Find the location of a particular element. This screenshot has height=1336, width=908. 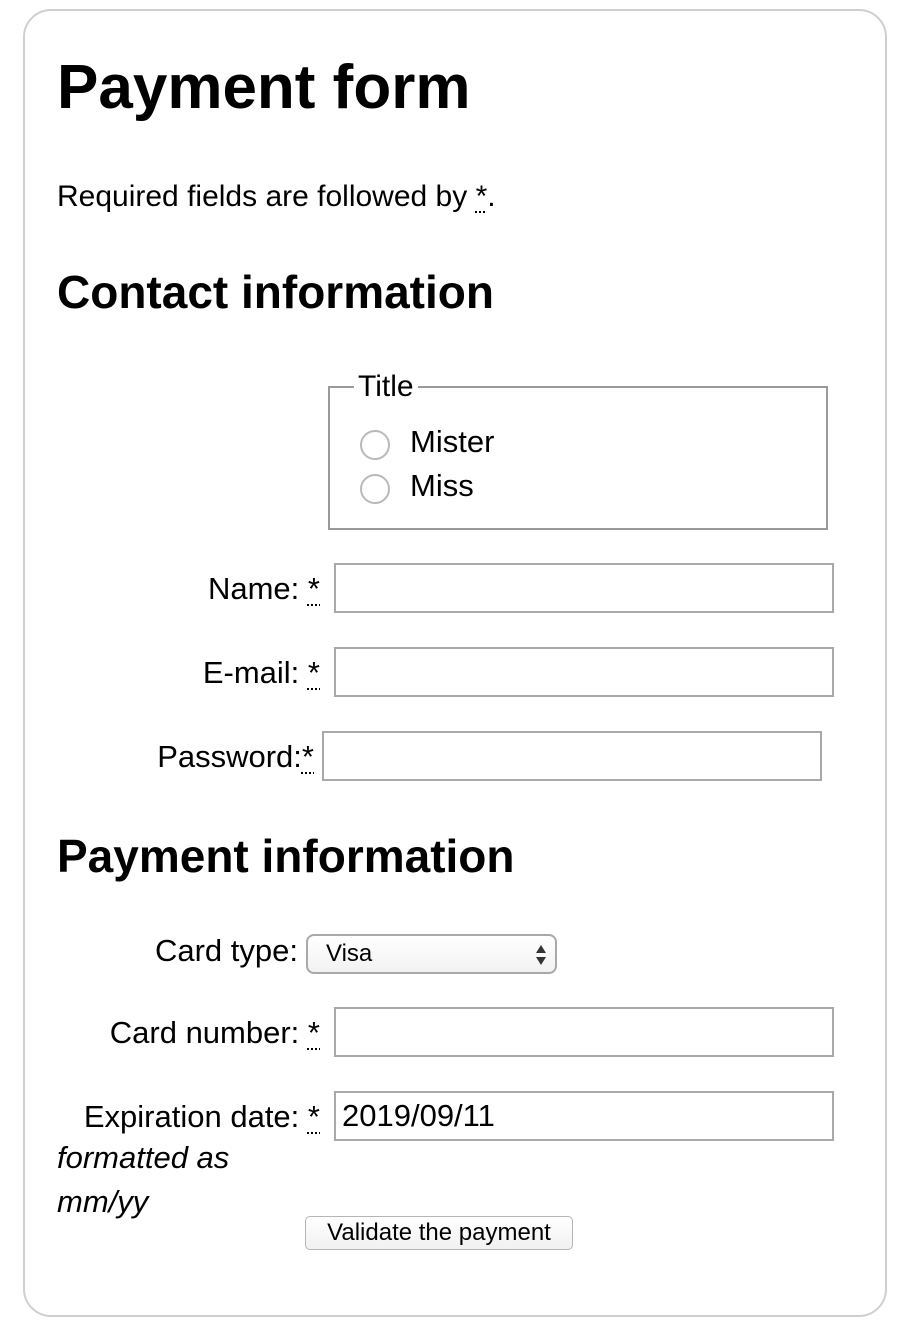

password-input is located at coordinates (572, 756).